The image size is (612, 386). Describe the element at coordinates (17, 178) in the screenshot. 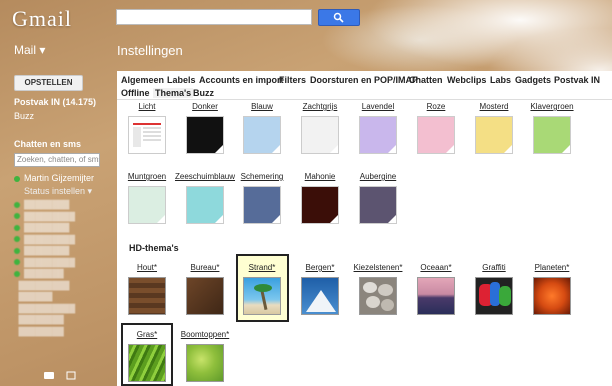

I see `online-status-icon` at that location.